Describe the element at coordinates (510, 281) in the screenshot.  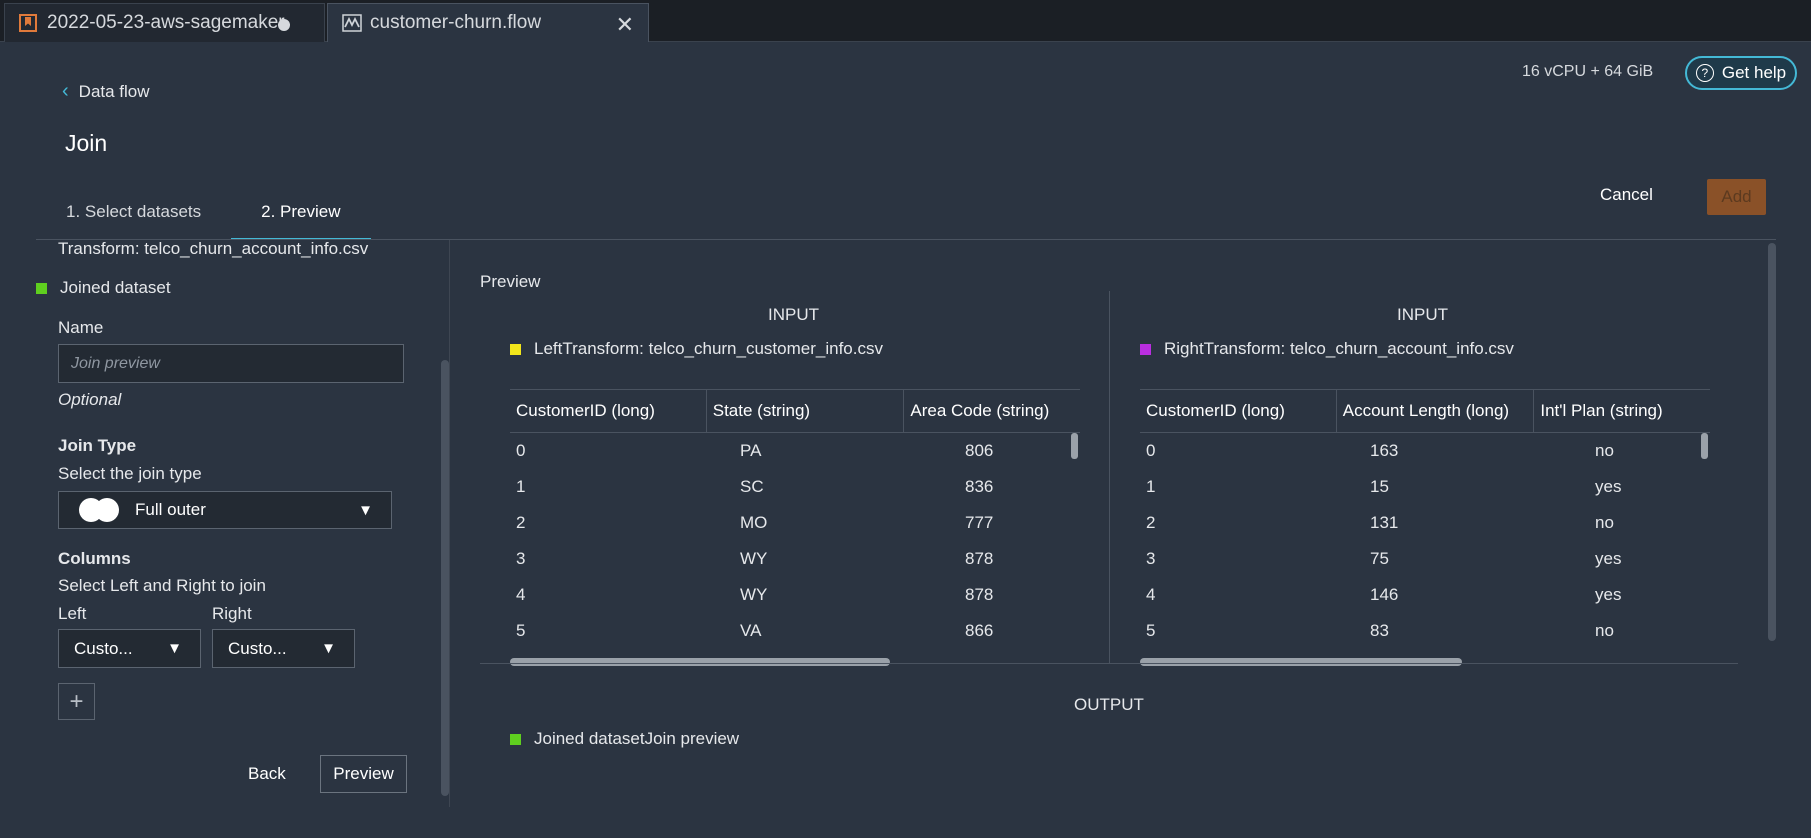
I see `preview-title: Preview` at that location.